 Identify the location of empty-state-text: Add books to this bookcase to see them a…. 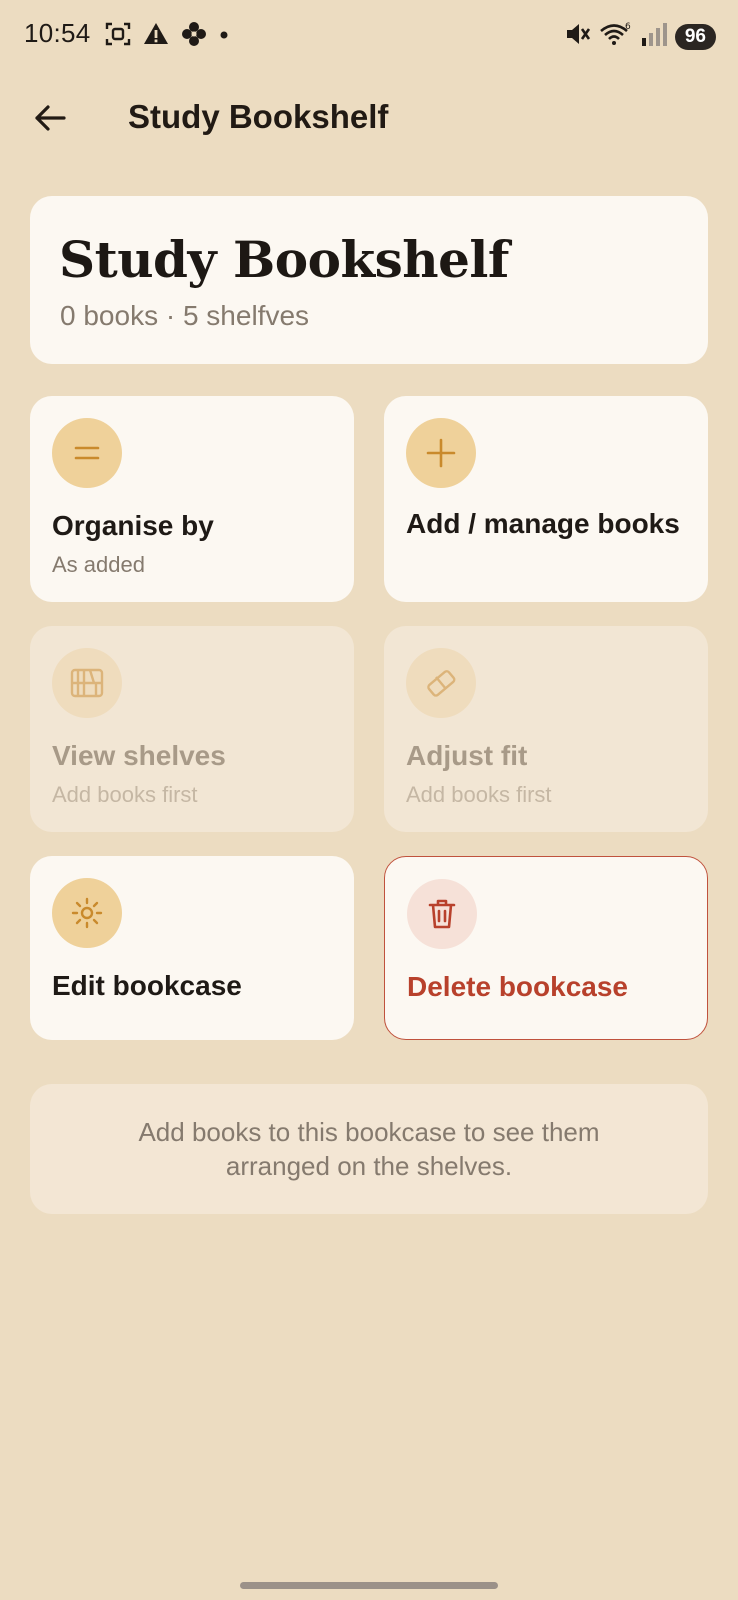
(369, 1149).